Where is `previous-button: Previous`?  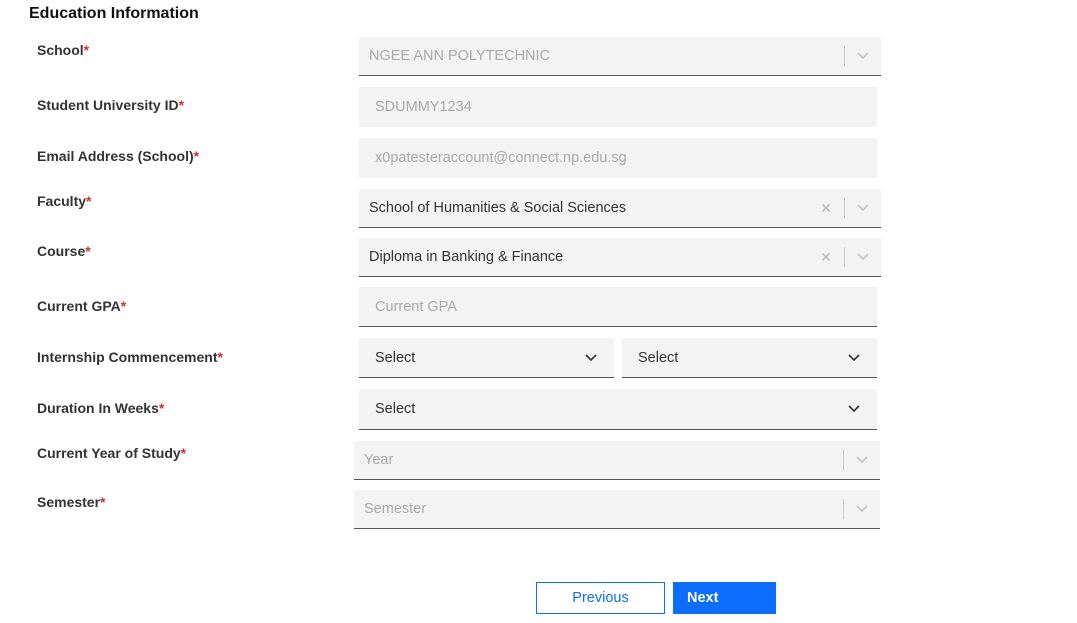 previous-button: Previous is located at coordinates (600, 598).